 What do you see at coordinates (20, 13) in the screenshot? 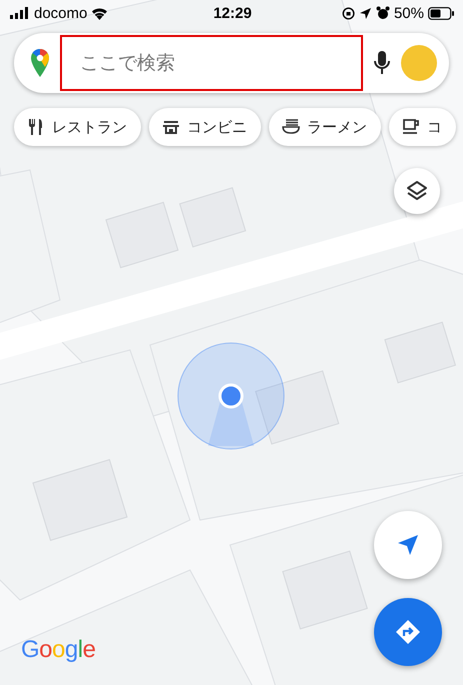
I see `signal-icon` at bounding box center [20, 13].